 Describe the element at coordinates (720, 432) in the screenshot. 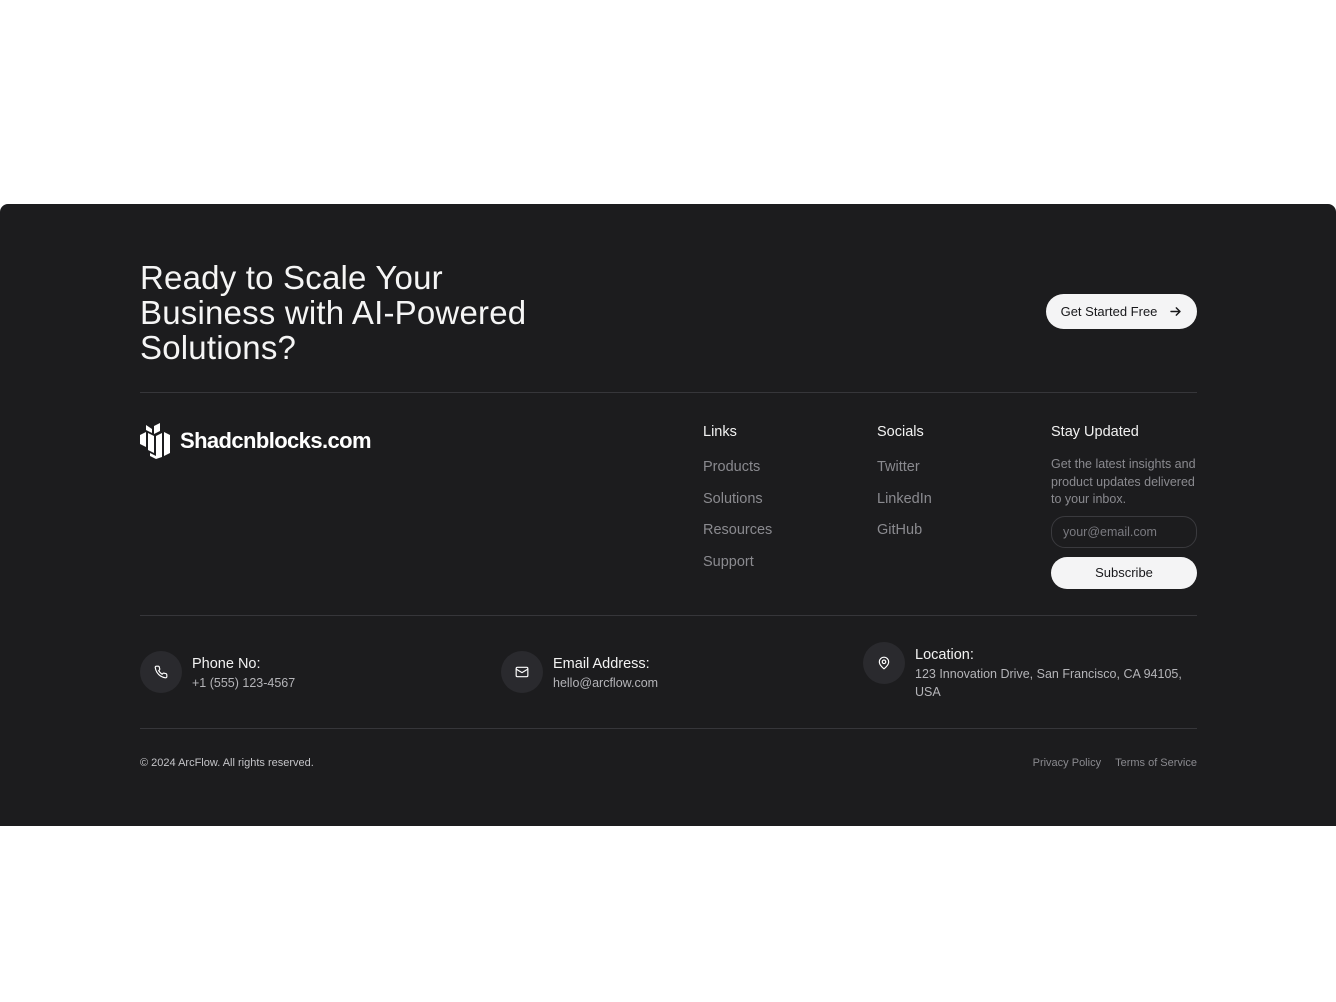

I see `links-title: Links` at that location.